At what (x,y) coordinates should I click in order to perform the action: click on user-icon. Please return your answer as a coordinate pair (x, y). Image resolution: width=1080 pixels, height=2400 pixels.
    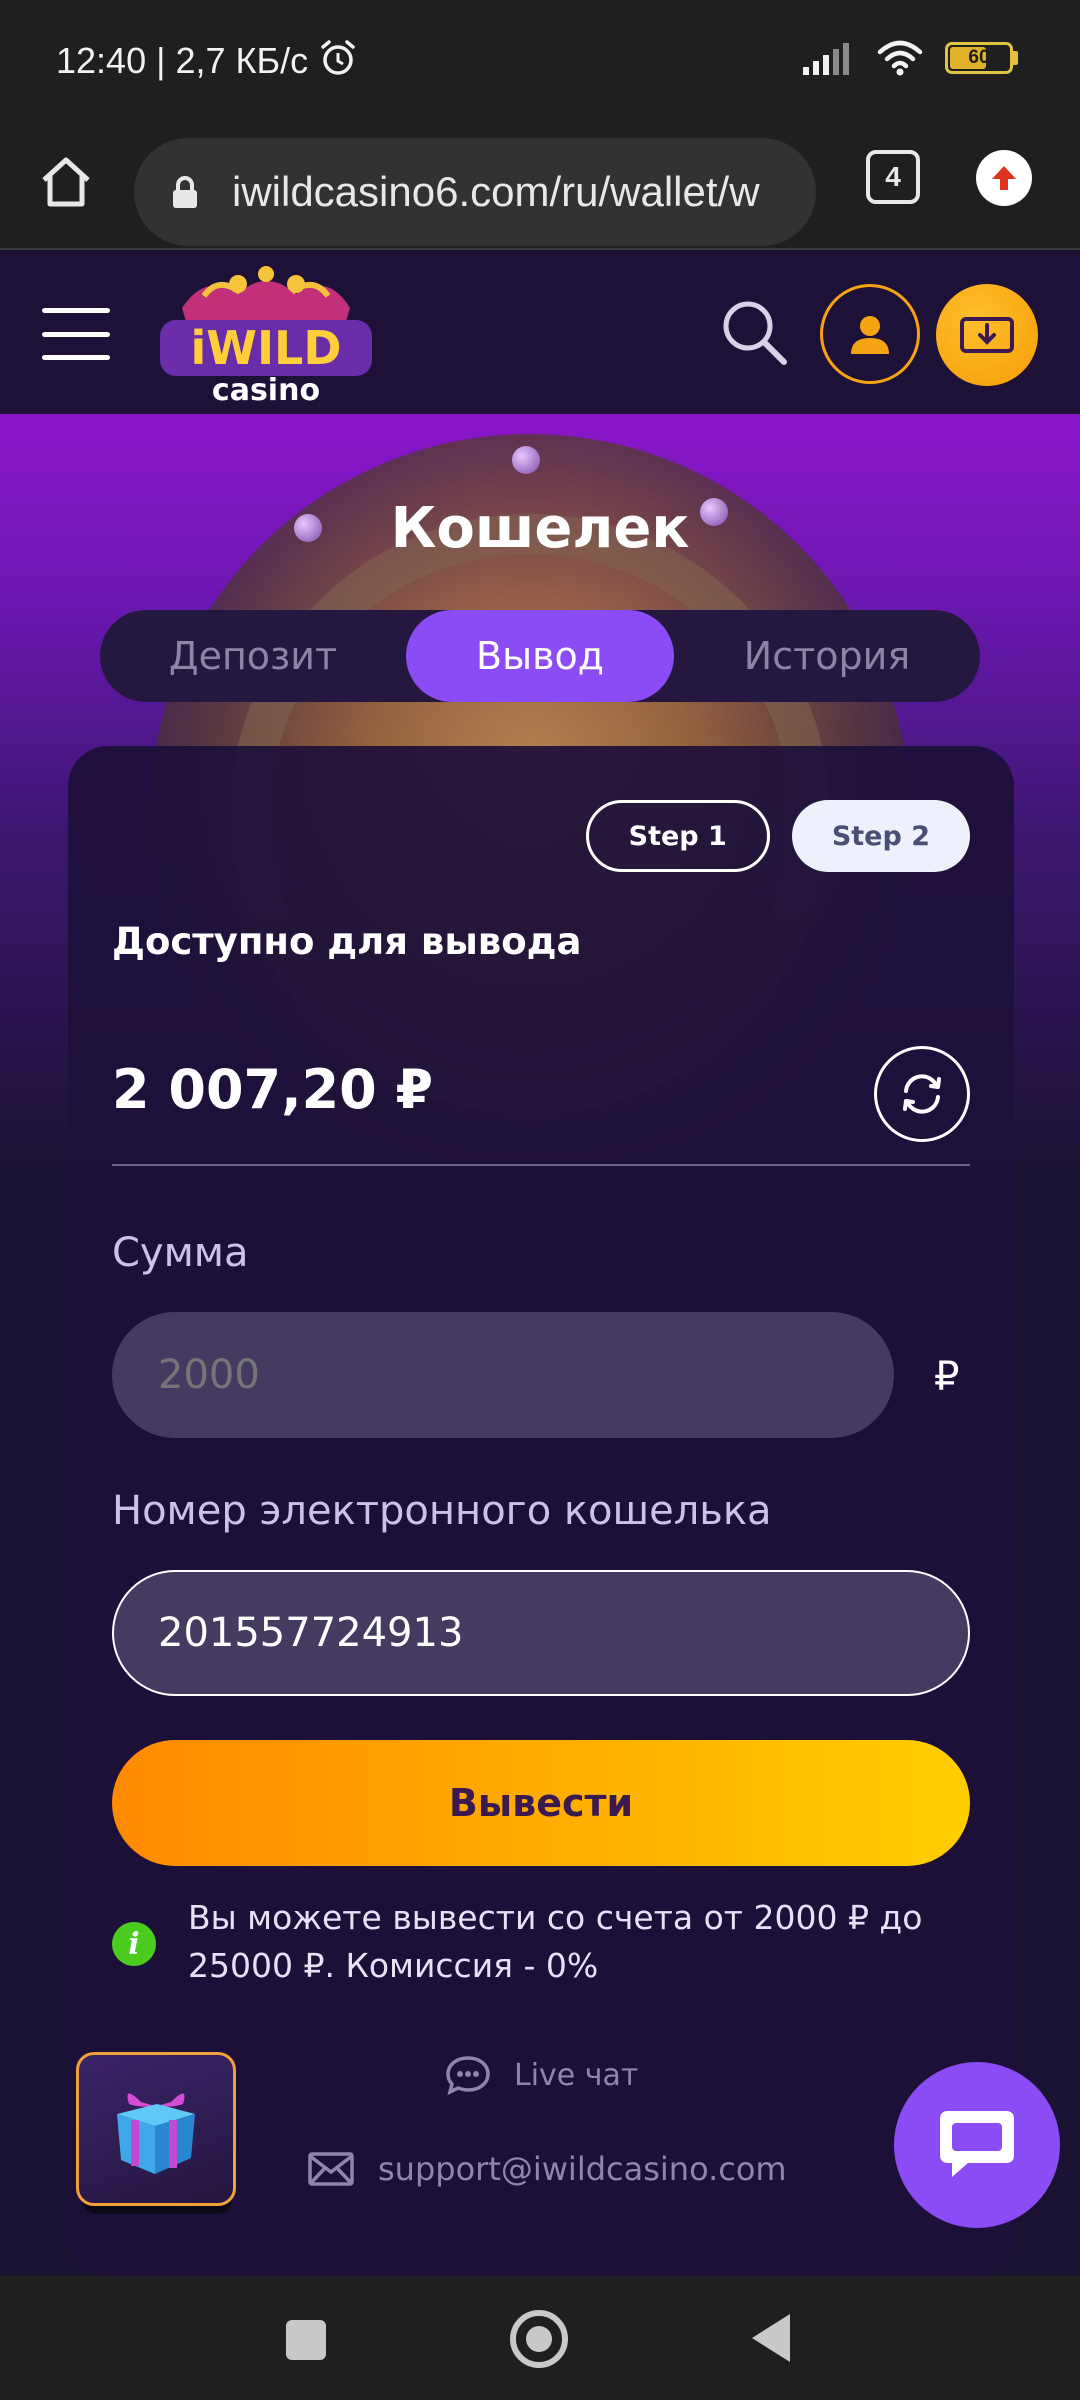
    Looking at the image, I should click on (870, 335).